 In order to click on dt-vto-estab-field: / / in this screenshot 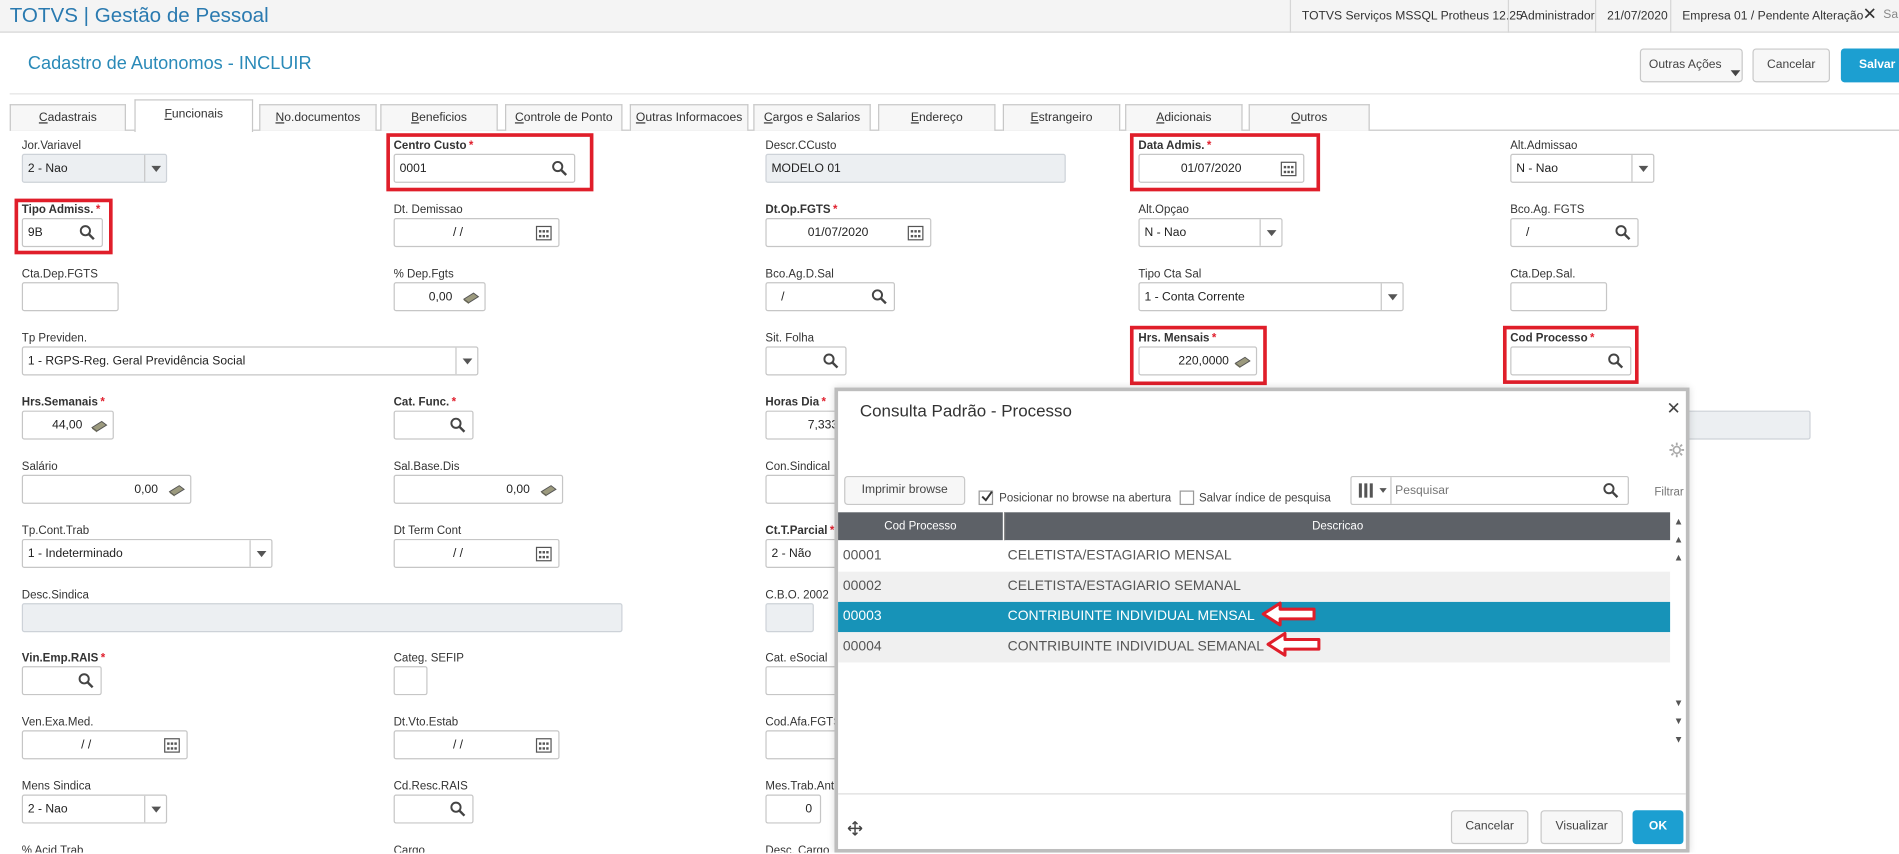, I will do `click(476, 745)`.